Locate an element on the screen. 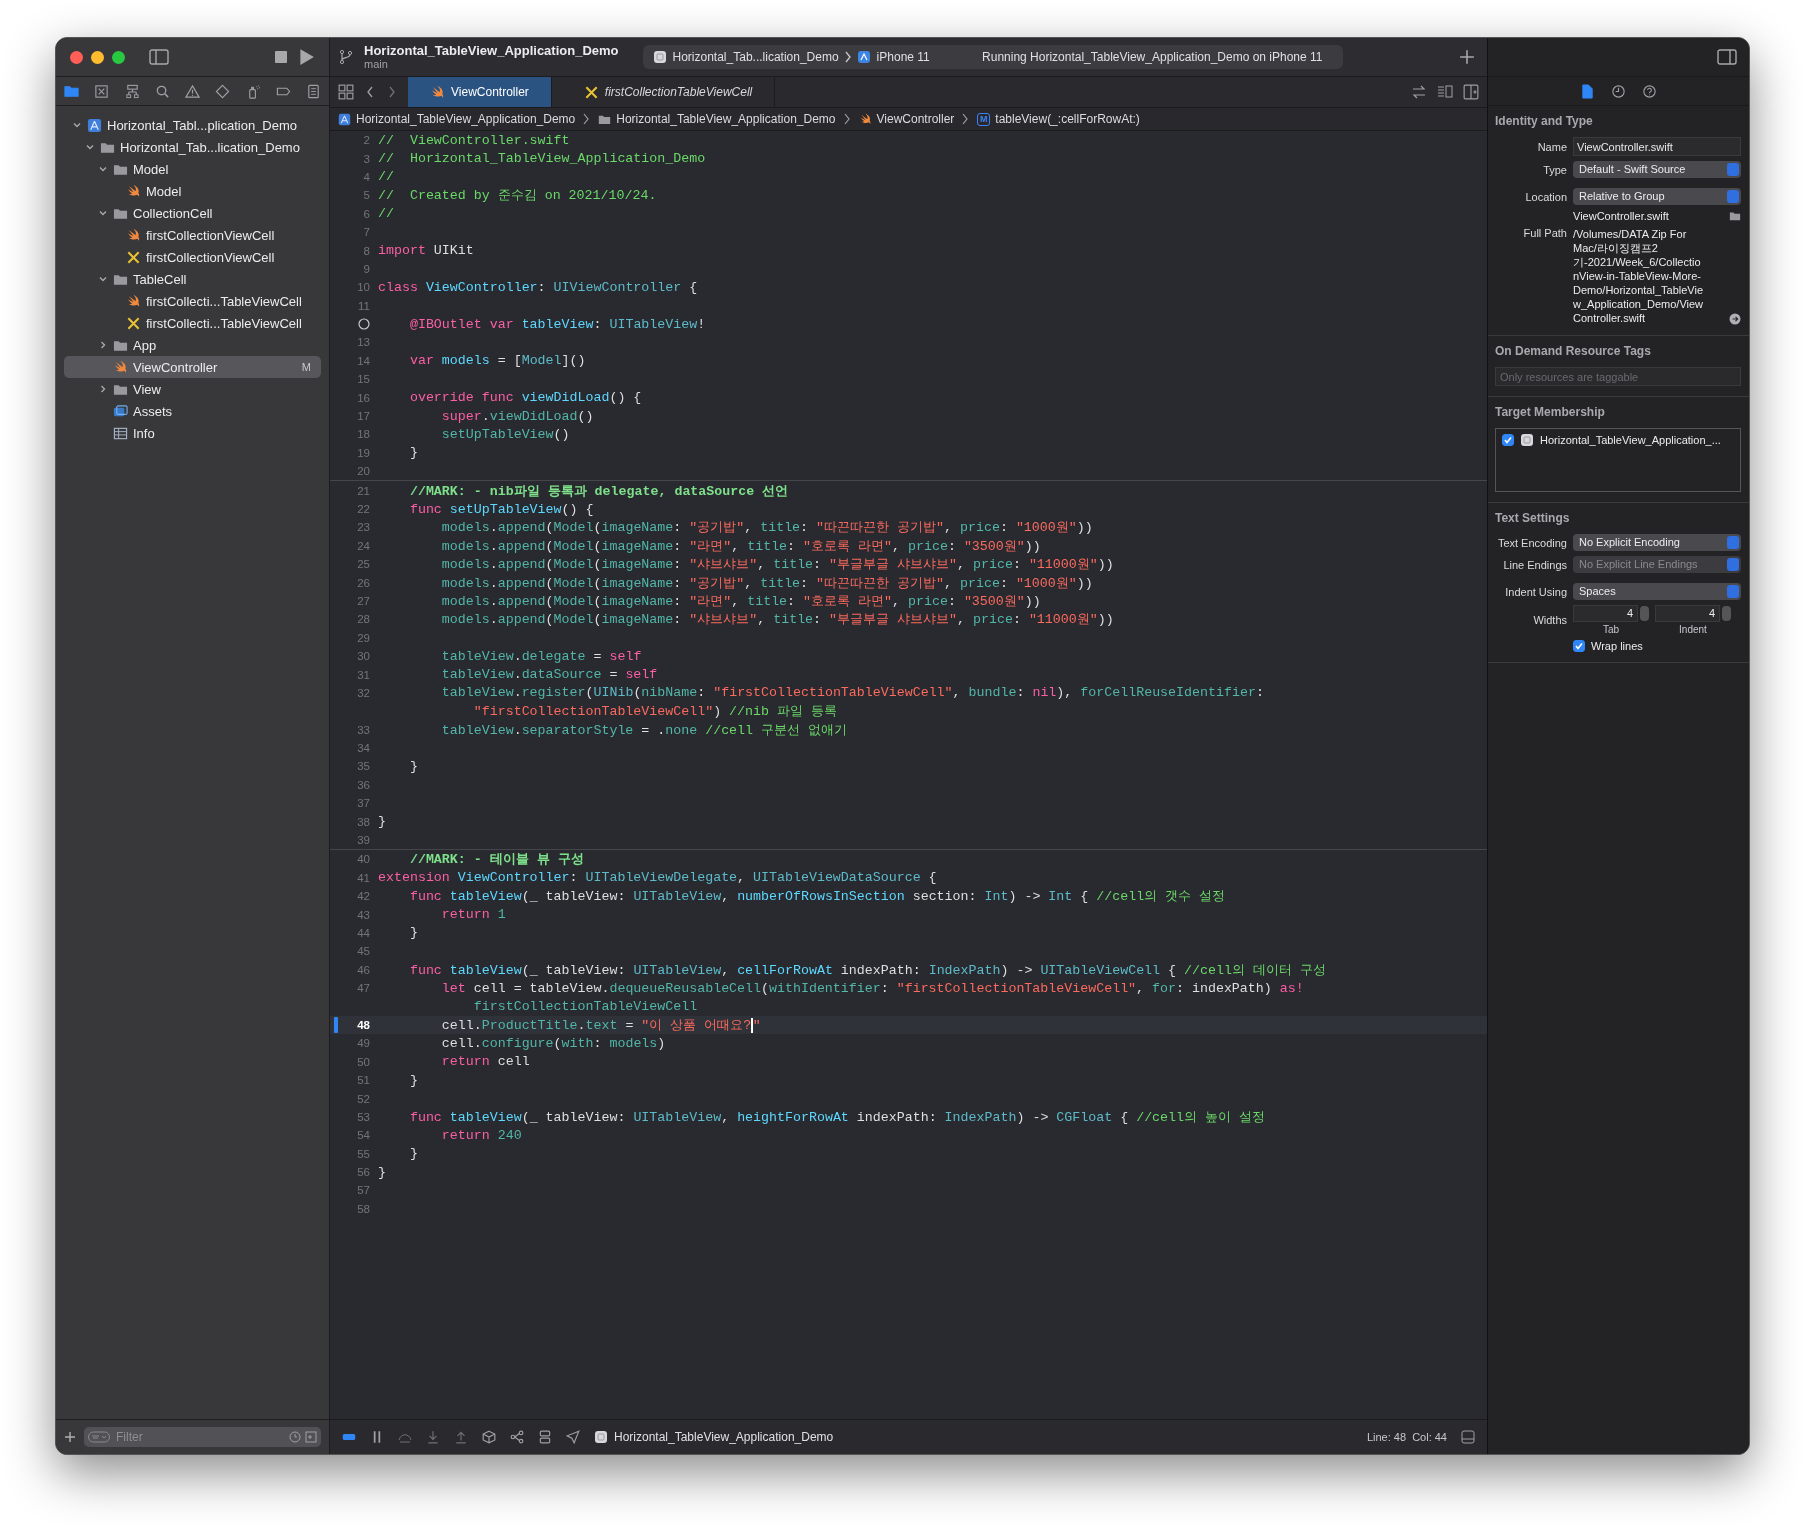 The height and width of the screenshot is (1527, 1805). line-number: 7 is located at coordinates (366, 232).